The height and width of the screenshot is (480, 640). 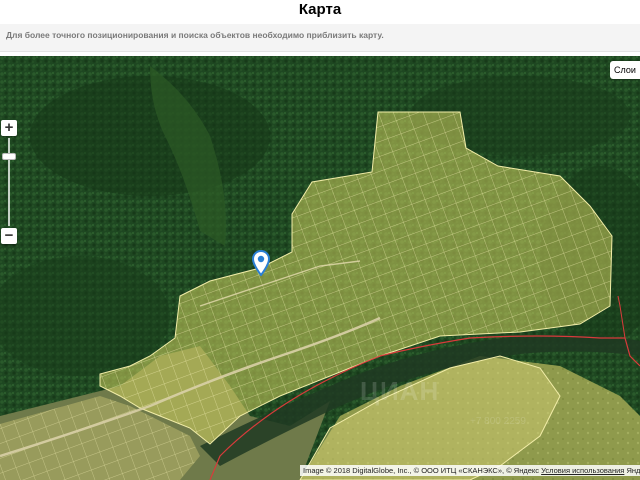 I want to click on page-header: Карта, so click(x=320, y=12).